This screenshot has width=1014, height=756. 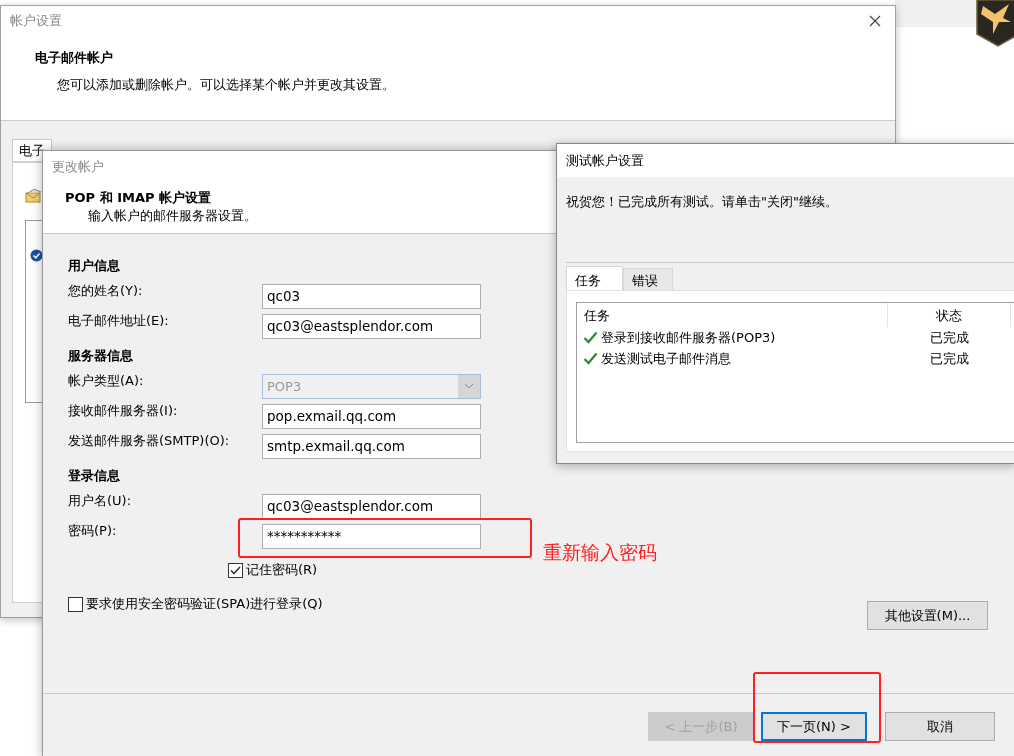 I want to click on checkbox-label: 要求使用安全密码验证(SPA)进行登录(Q), so click(x=204, y=604).